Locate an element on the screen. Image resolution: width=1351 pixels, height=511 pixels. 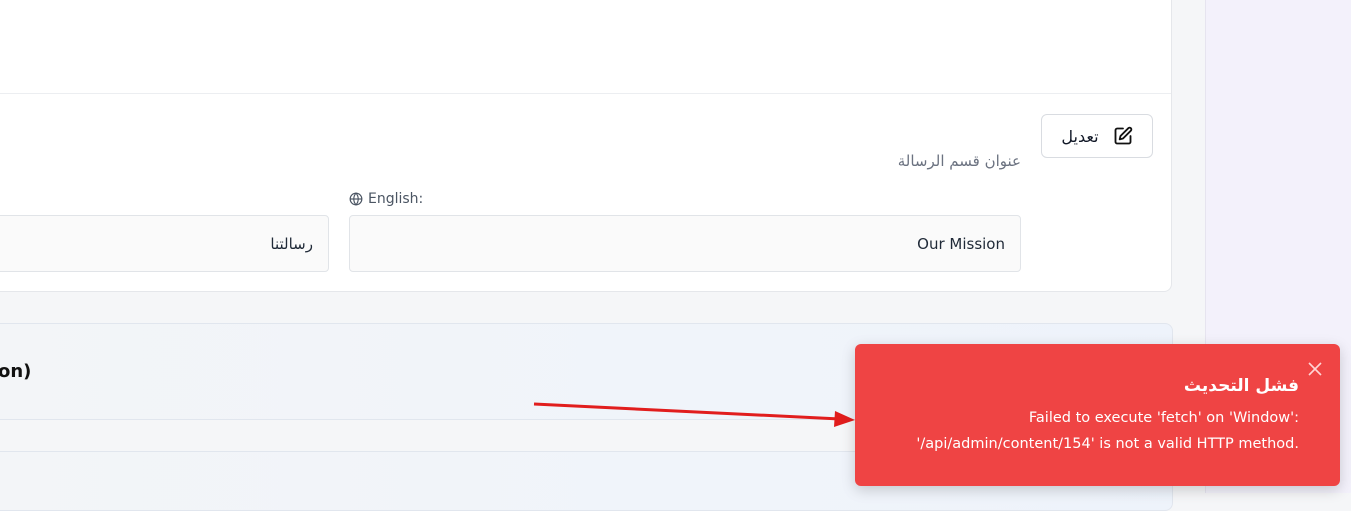
edit-button: تعديل is located at coordinates (1097, 136).